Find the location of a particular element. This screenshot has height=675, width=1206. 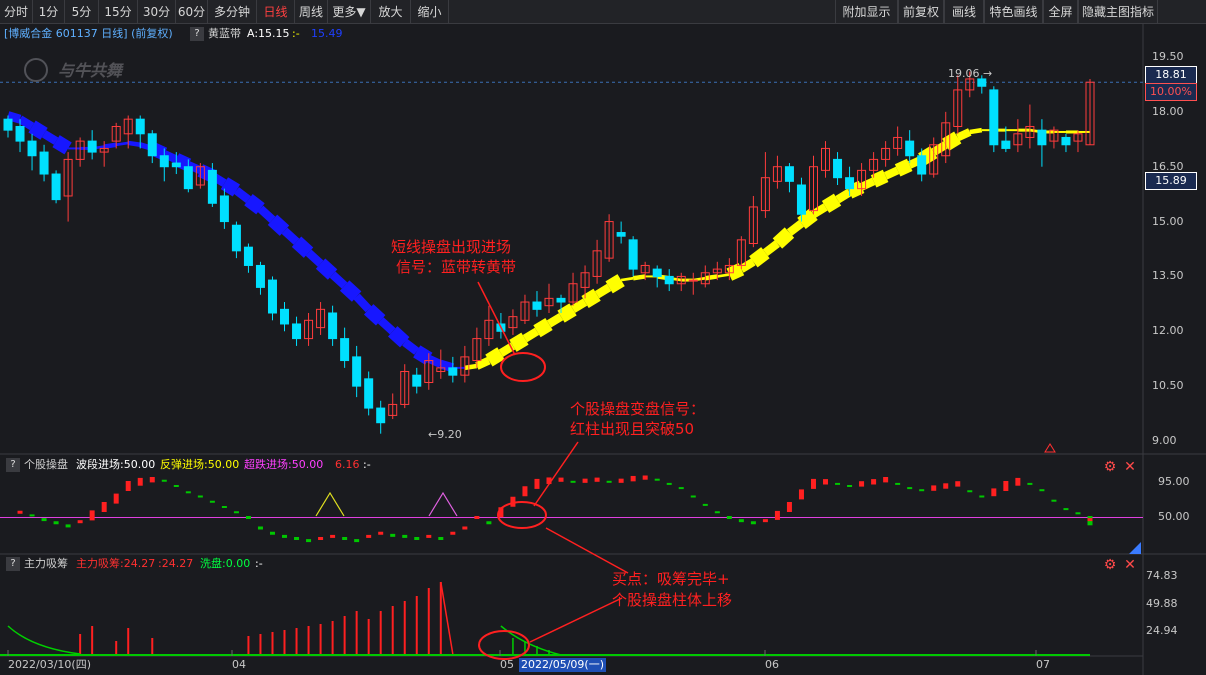

annotation-1-line1: 短线操盘出现进场 is located at coordinates (451, 247).